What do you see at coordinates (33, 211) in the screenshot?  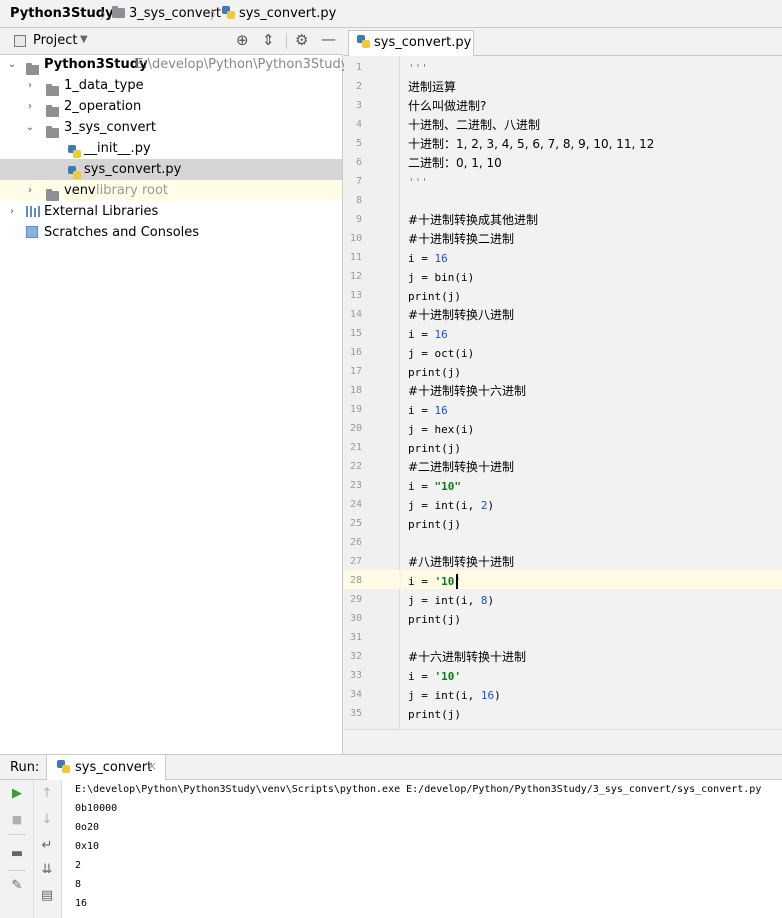 I see `libraries-icon` at bounding box center [33, 211].